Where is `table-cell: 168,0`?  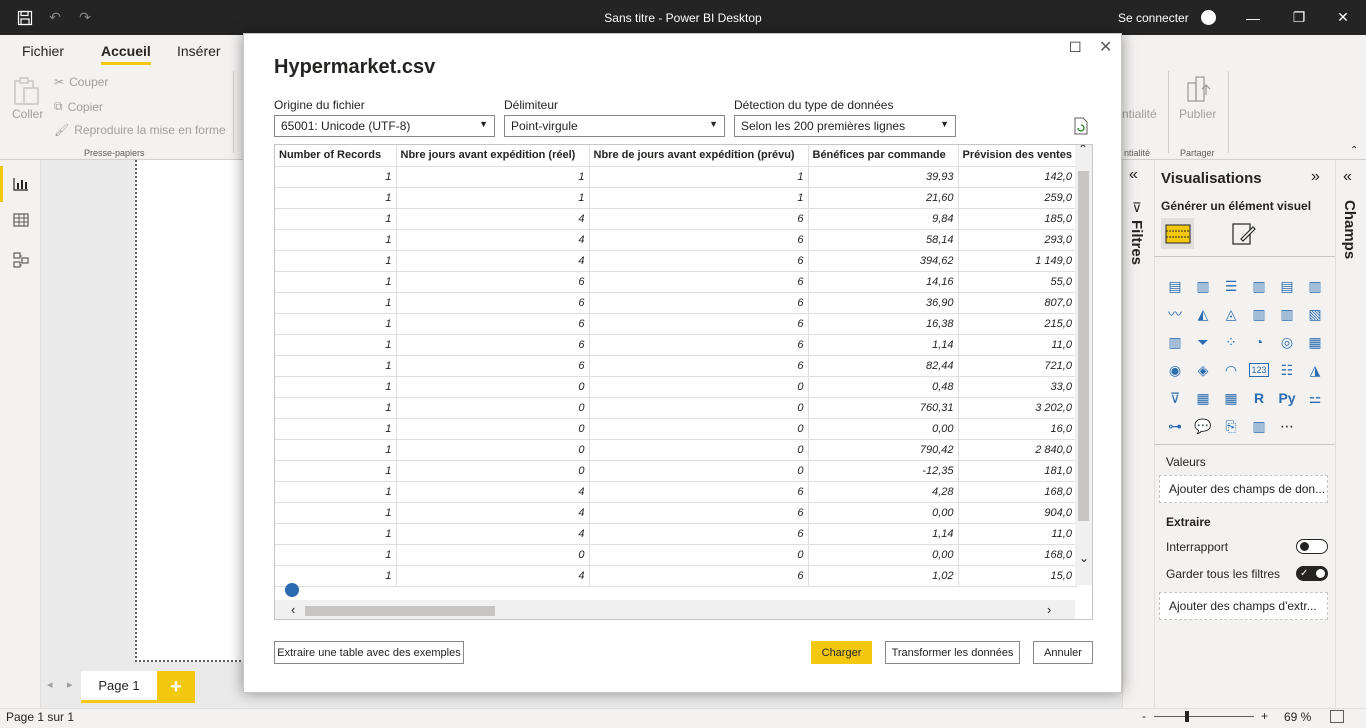 table-cell: 168,0 is located at coordinates (1017, 492).